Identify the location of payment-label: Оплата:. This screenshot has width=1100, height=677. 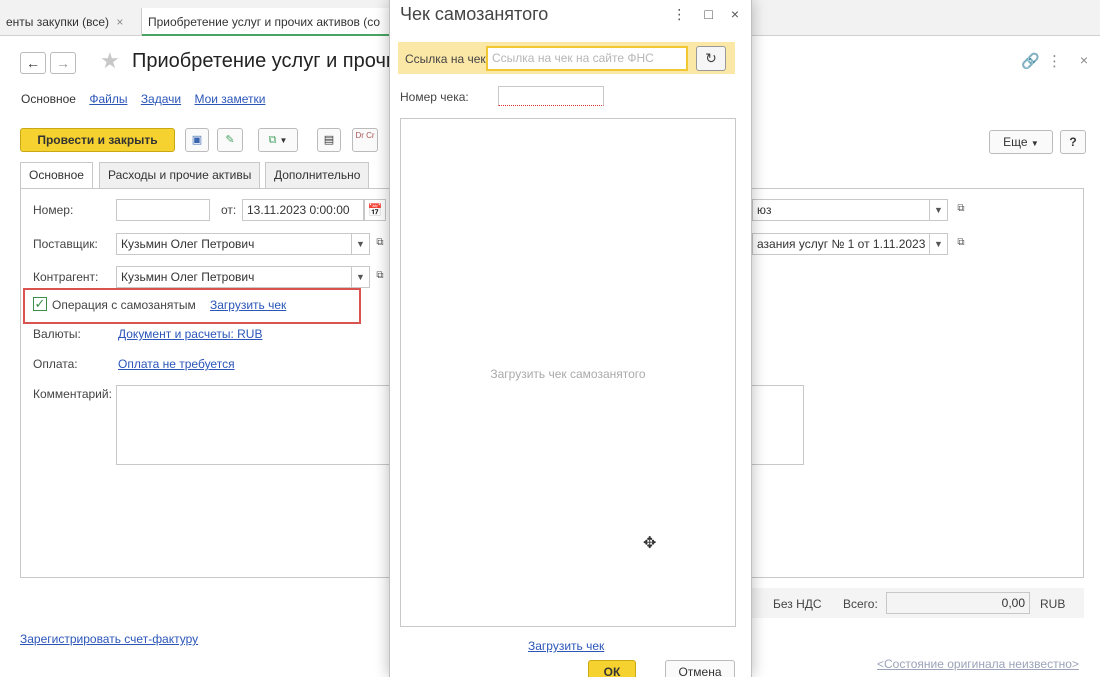
(55, 364).